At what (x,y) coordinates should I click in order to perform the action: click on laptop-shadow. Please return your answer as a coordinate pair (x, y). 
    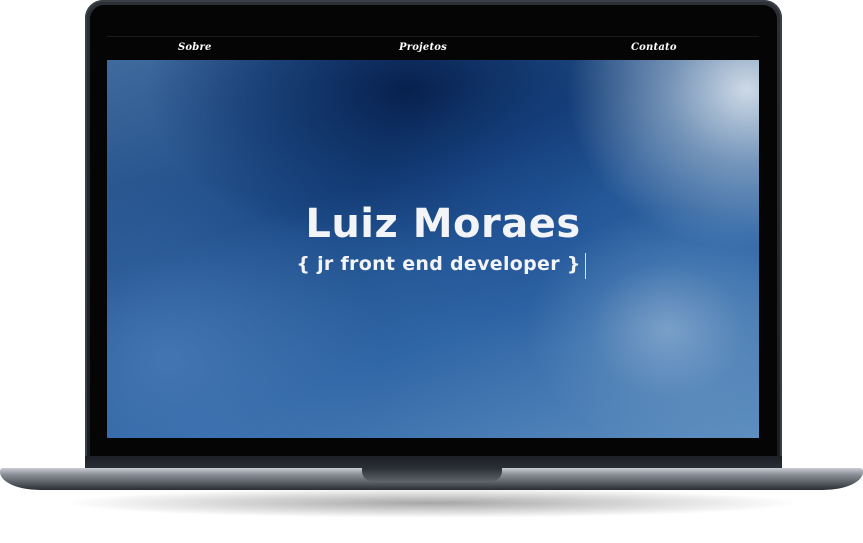
    Looking at the image, I should click on (431, 503).